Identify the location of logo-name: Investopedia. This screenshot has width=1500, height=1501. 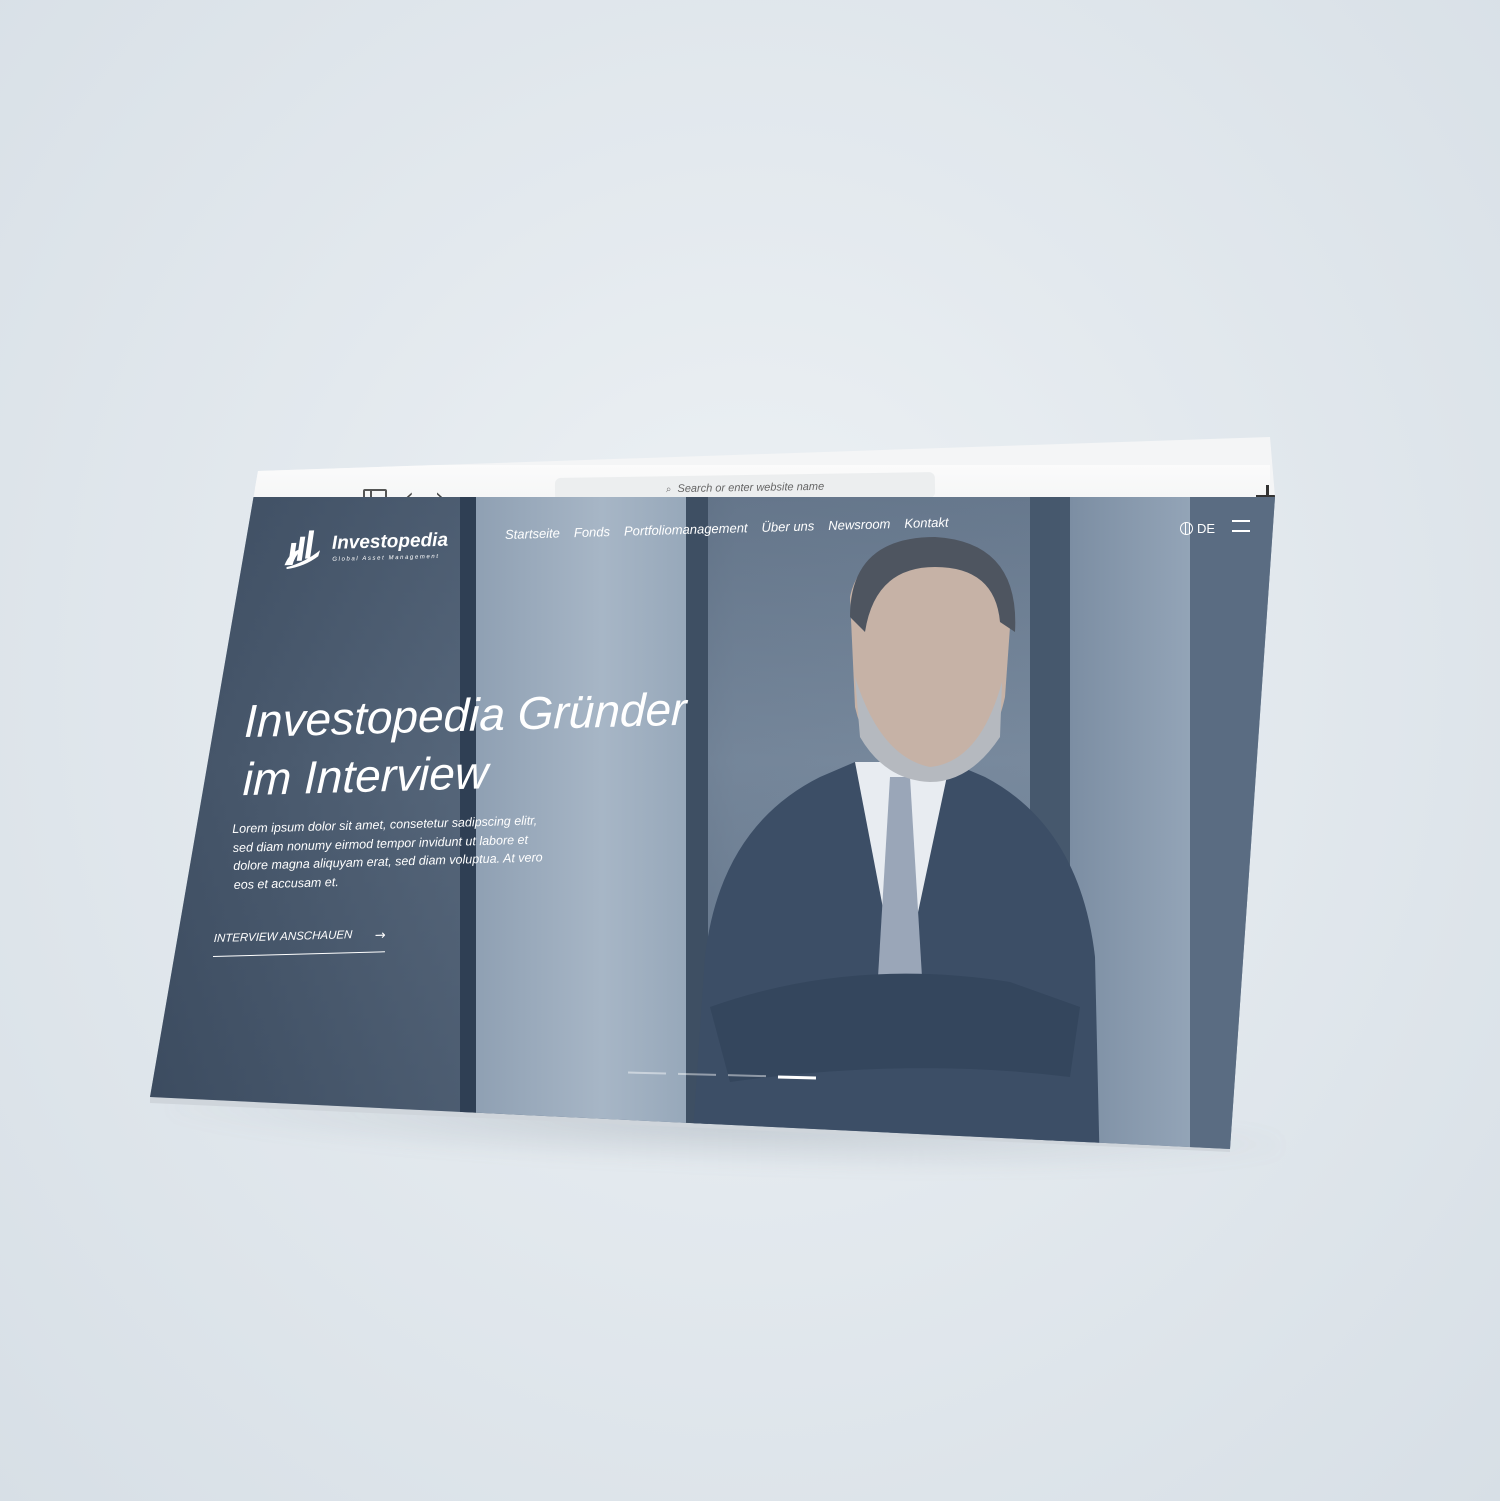
(390, 541).